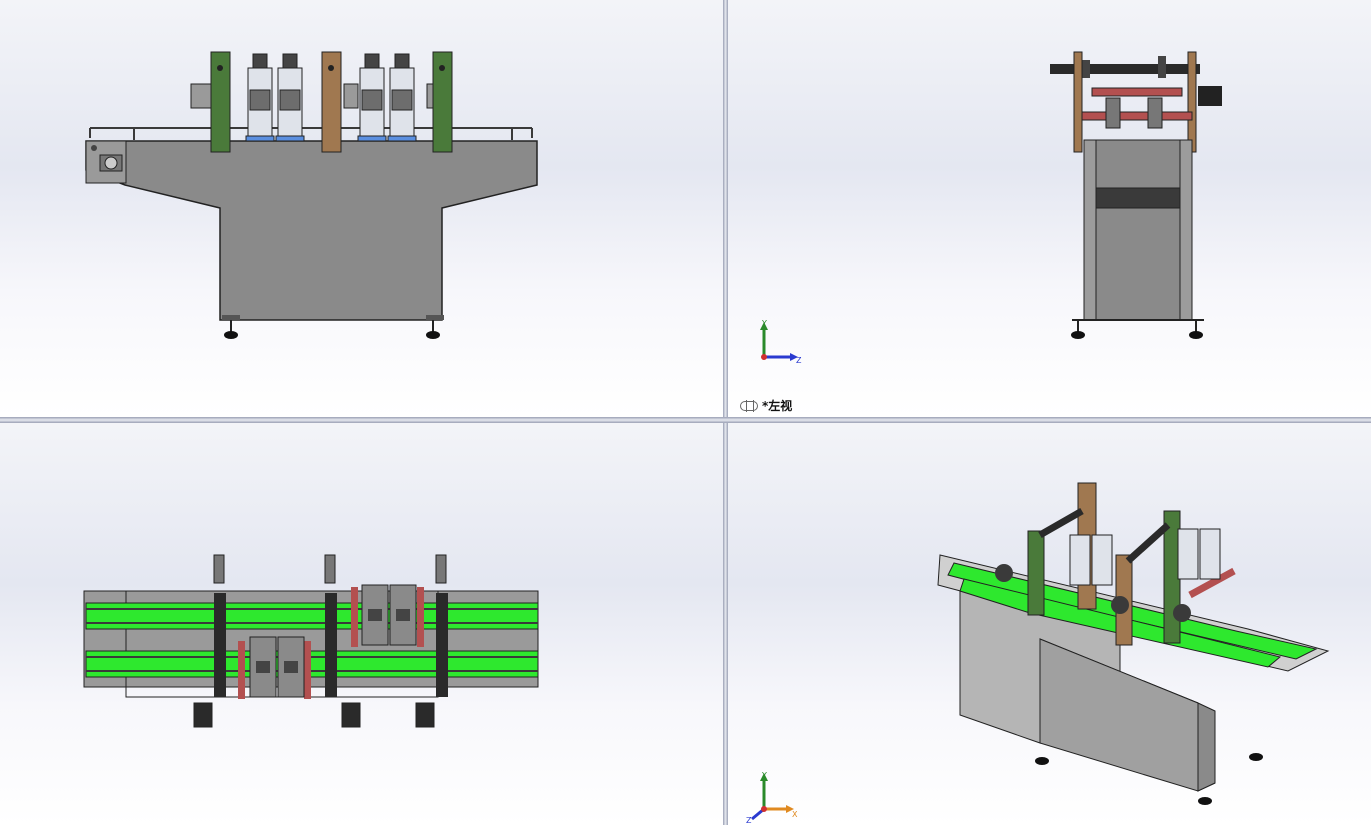  I want to click on horizontal-splitter, so click(685, 420).